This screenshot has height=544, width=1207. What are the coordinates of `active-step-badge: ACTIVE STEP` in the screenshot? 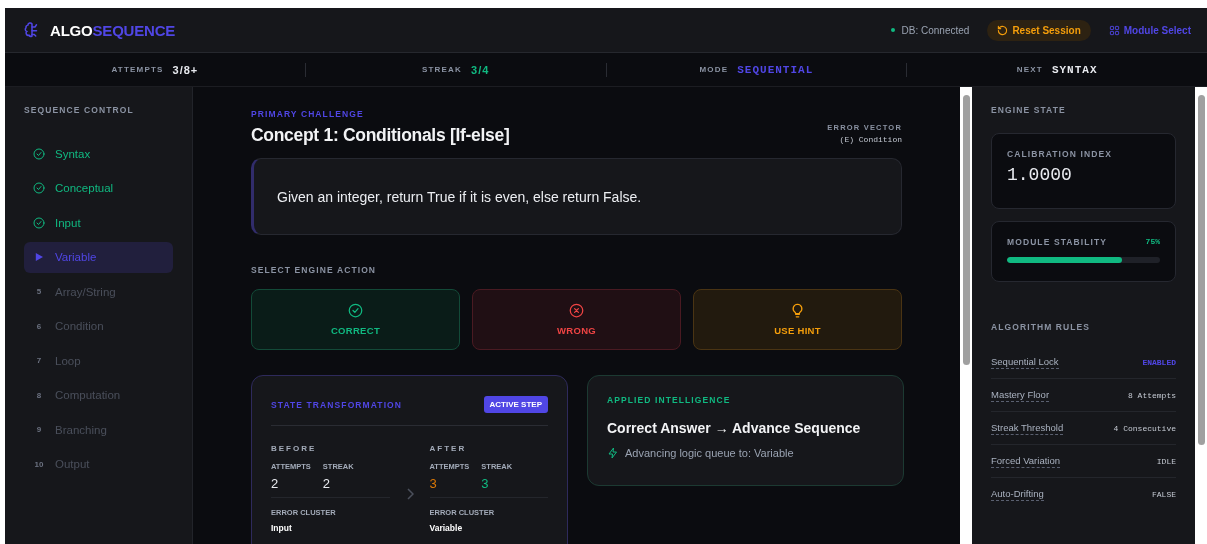 It's located at (515, 404).